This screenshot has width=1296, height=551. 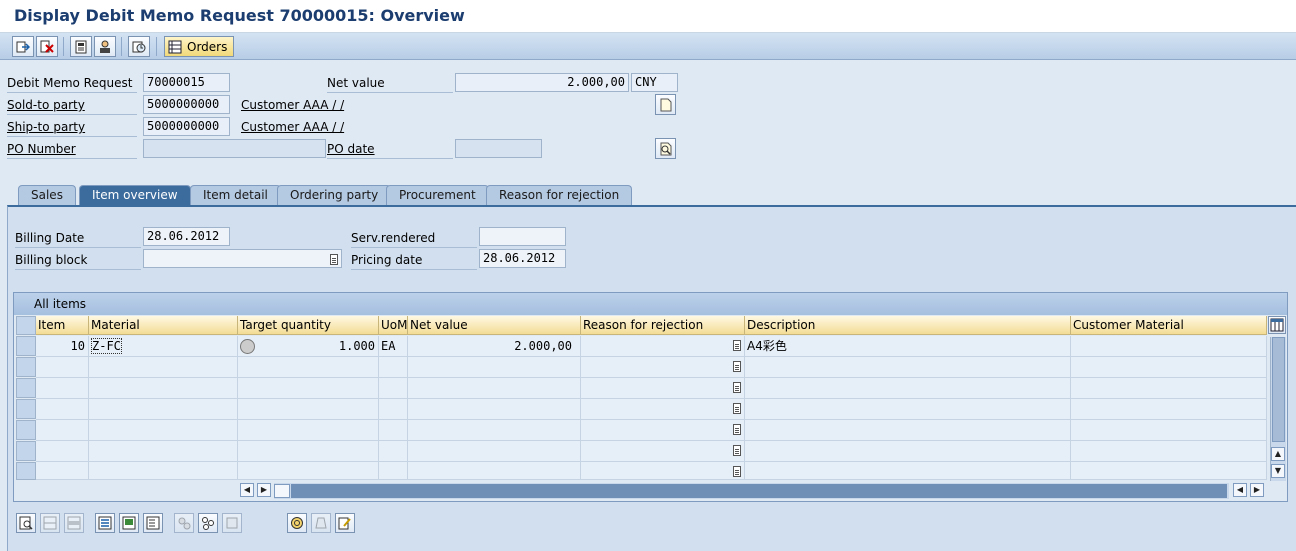 I want to click on tab-reason-for-rejection: Reason for rejection, so click(x=559, y=195).